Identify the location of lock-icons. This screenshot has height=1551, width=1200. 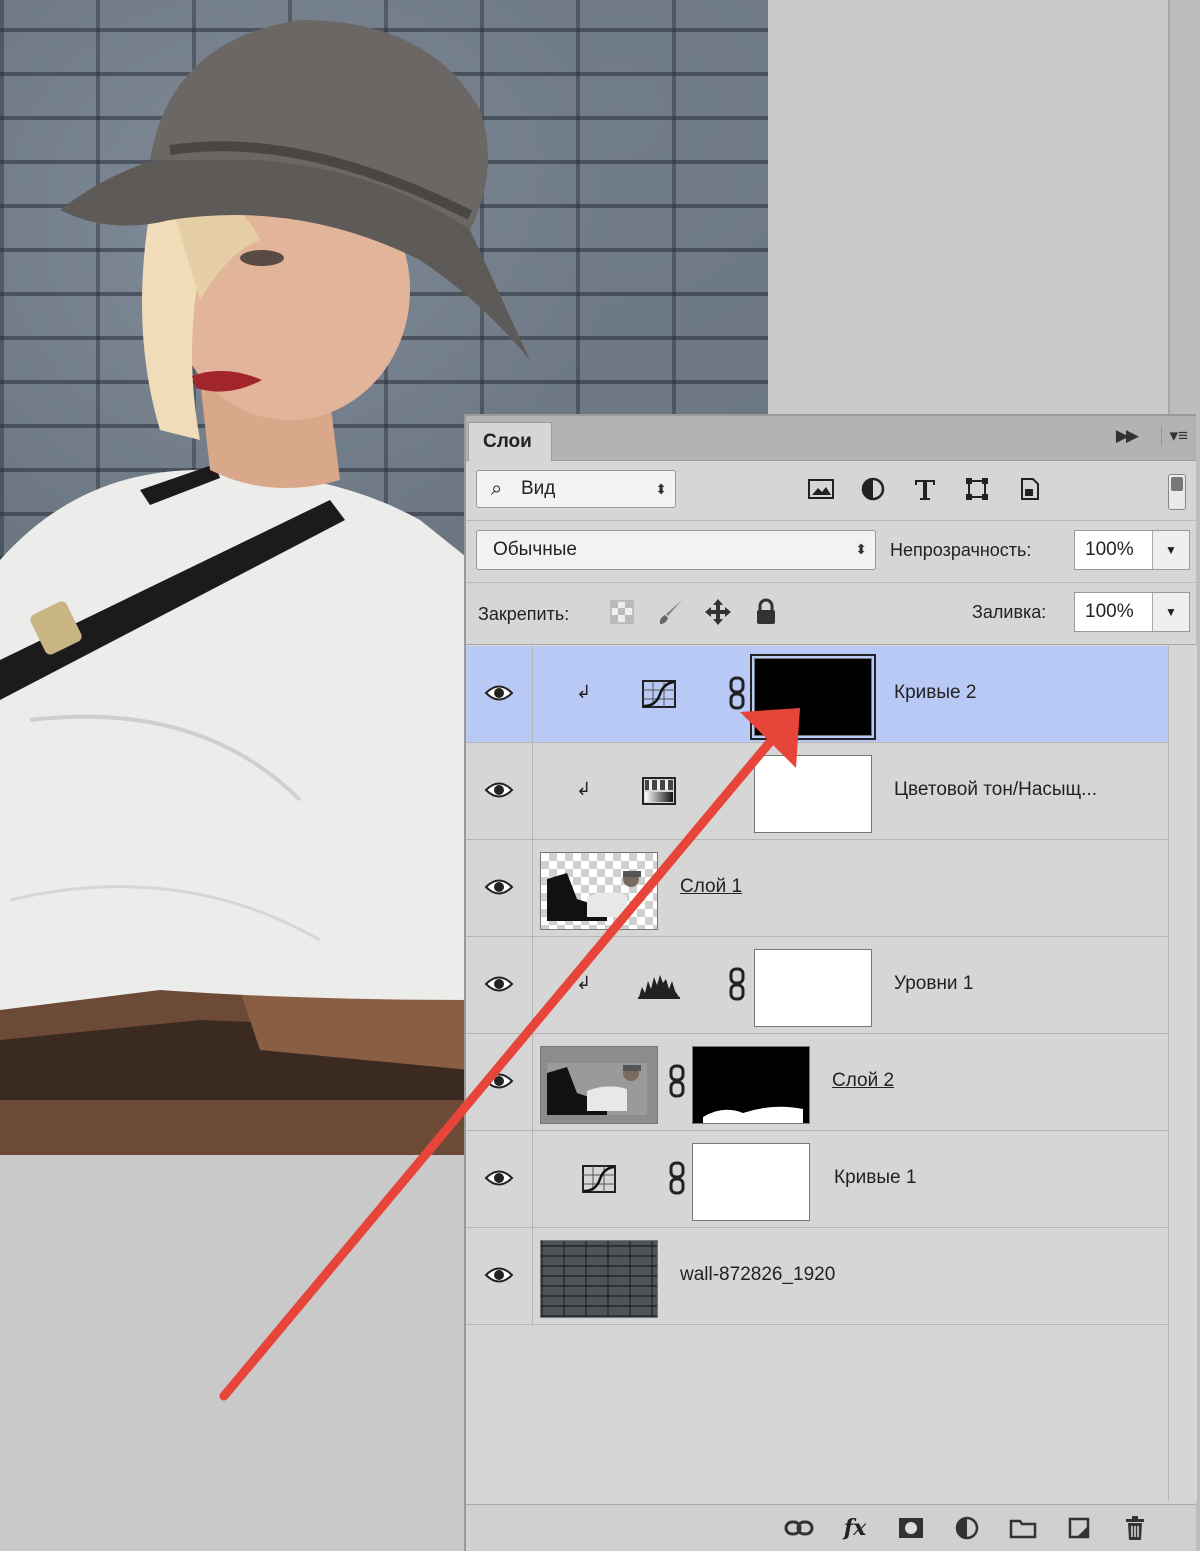
(694, 612).